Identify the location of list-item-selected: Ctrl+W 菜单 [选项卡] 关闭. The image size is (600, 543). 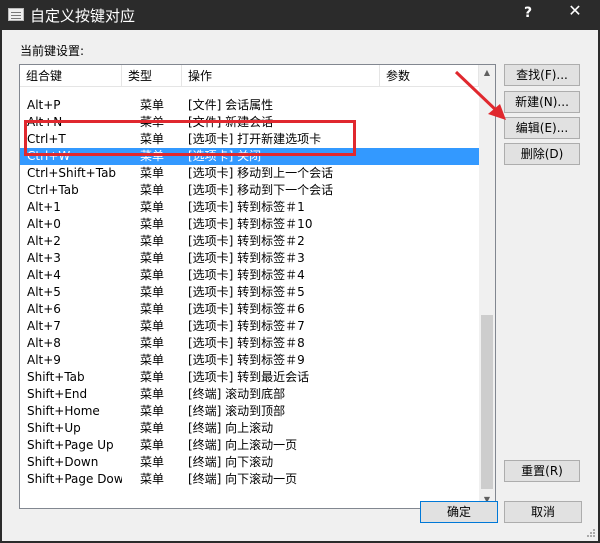
(249, 156).